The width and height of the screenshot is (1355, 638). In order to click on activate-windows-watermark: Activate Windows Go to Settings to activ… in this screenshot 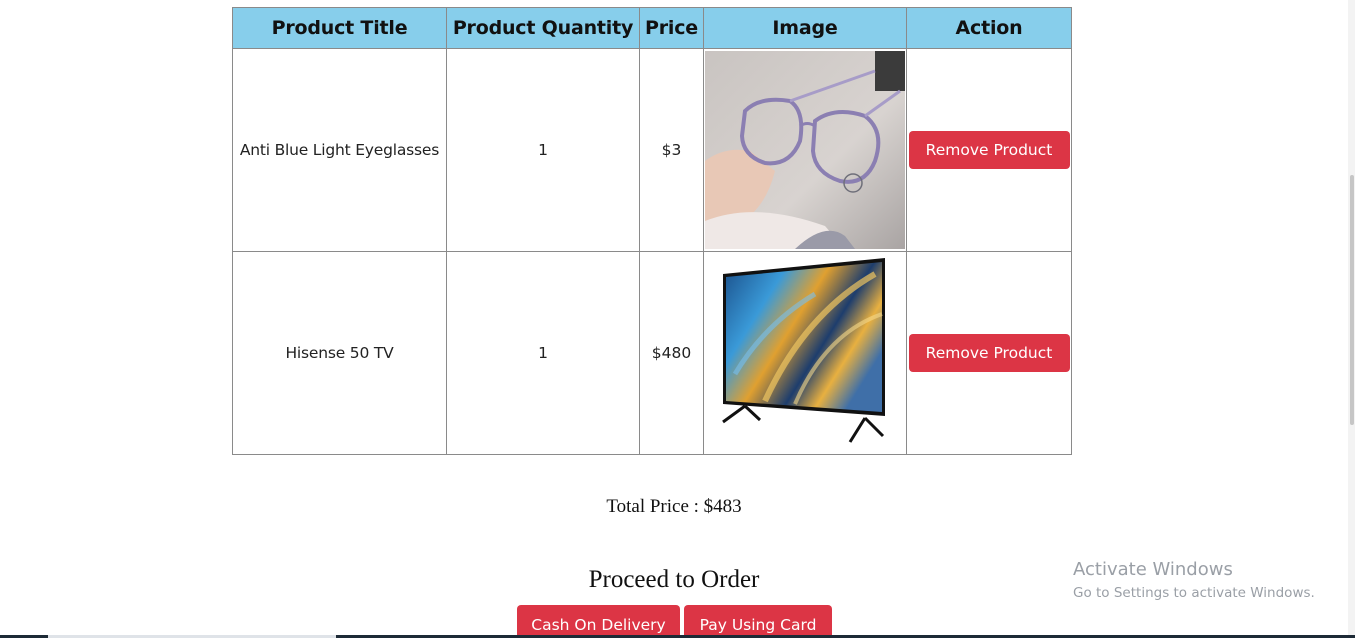, I will do `click(1194, 582)`.